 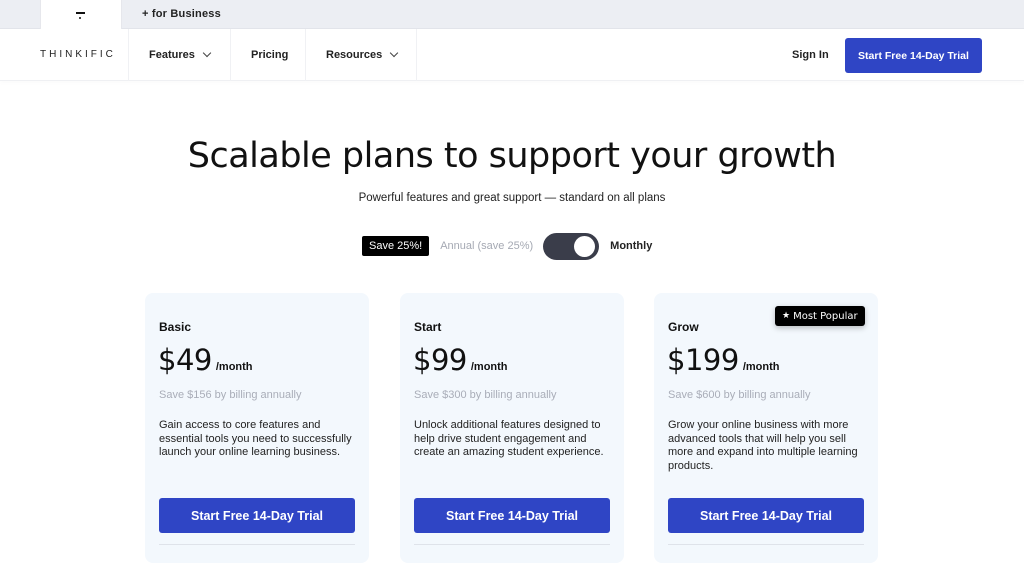 What do you see at coordinates (739, 395) in the screenshot?
I see `annual-savings-note: Save $600 by billing annually` at bounding box center [739, 395].